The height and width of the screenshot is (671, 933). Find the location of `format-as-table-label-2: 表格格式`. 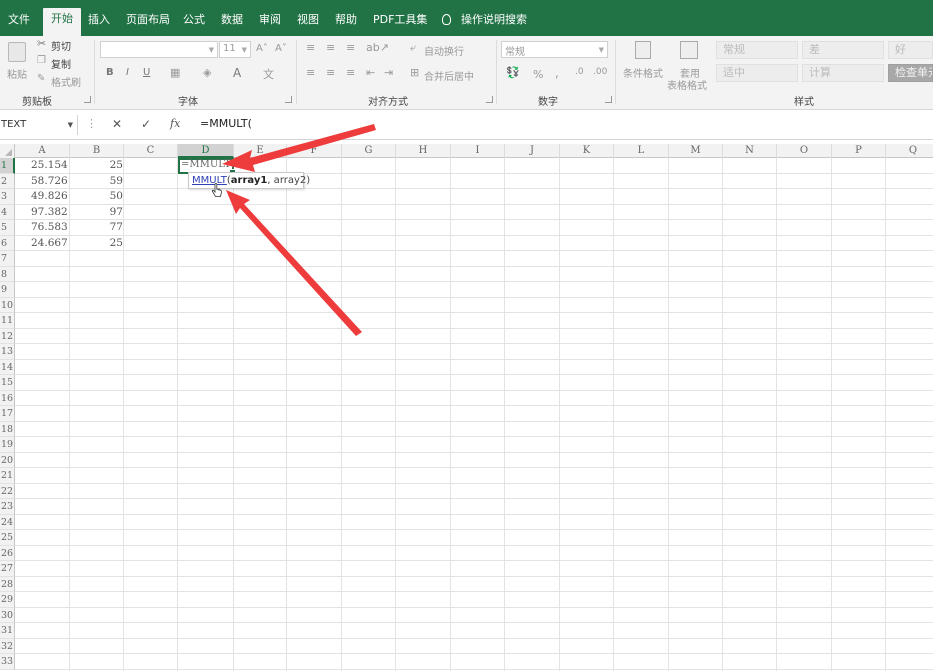

format-as-table-label-2: 表格格式 is located at coordinates (687, 84).